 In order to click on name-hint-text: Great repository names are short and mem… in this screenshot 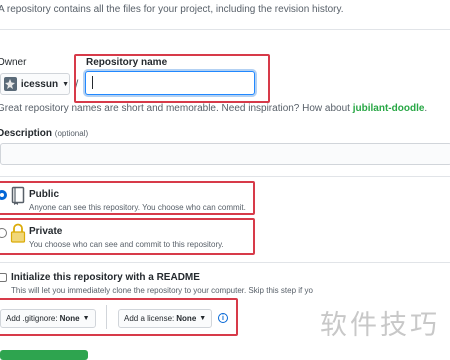, I will do `click(176, 108)`.